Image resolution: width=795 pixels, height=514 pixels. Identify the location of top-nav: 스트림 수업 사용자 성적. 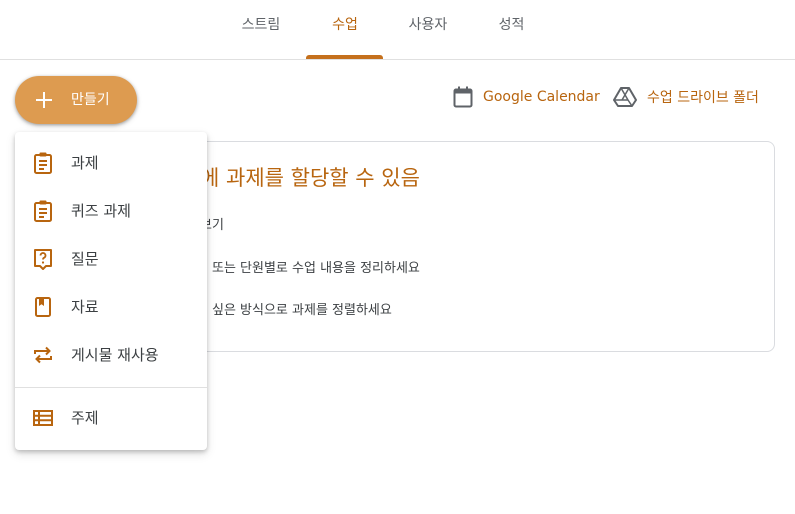
(397, 30).